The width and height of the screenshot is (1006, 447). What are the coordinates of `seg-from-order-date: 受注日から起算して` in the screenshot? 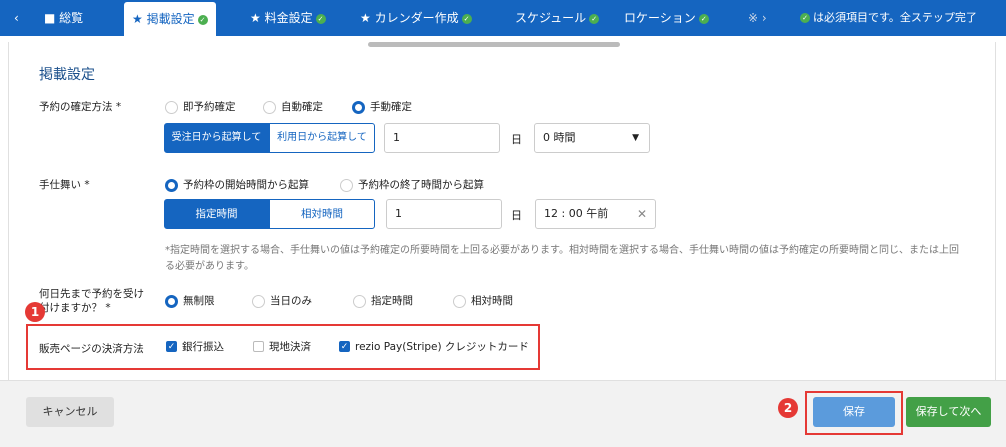 It's located at (216, 138).